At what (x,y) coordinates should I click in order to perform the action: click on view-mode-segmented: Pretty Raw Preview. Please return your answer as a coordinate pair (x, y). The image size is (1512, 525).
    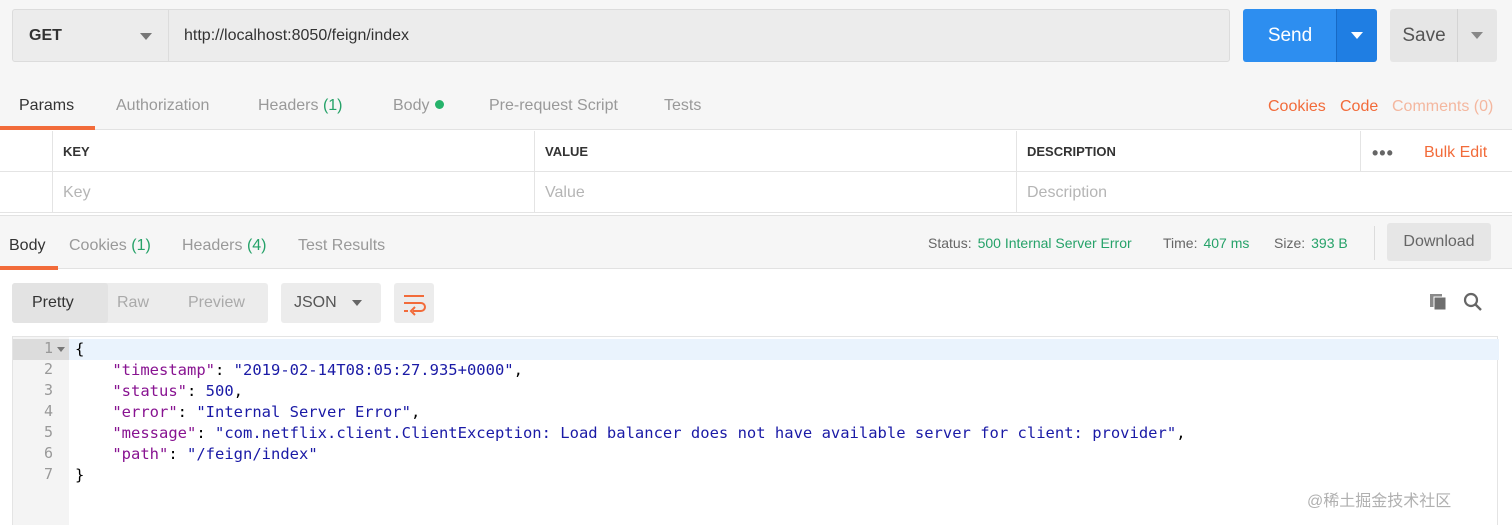
    Looking at the image, I should click on (140, 303).